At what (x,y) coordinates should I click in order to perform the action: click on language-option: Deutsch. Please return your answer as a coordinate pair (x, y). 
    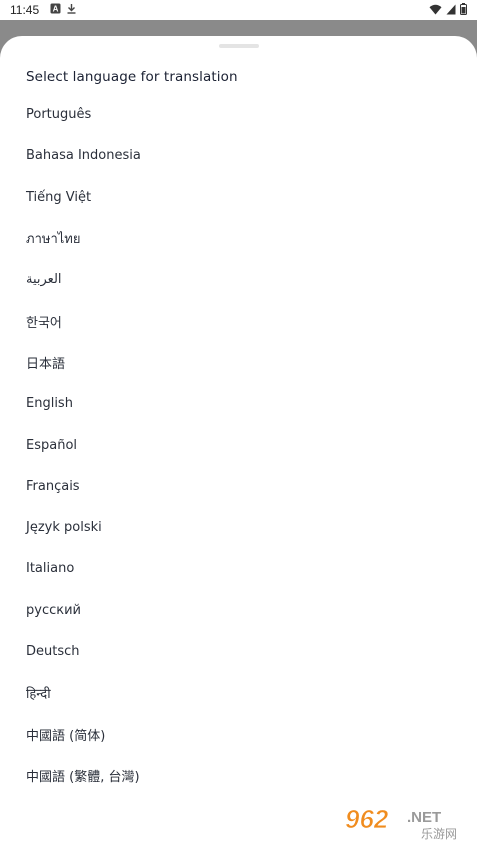
    Looking at the image, I should click on (238, 651).